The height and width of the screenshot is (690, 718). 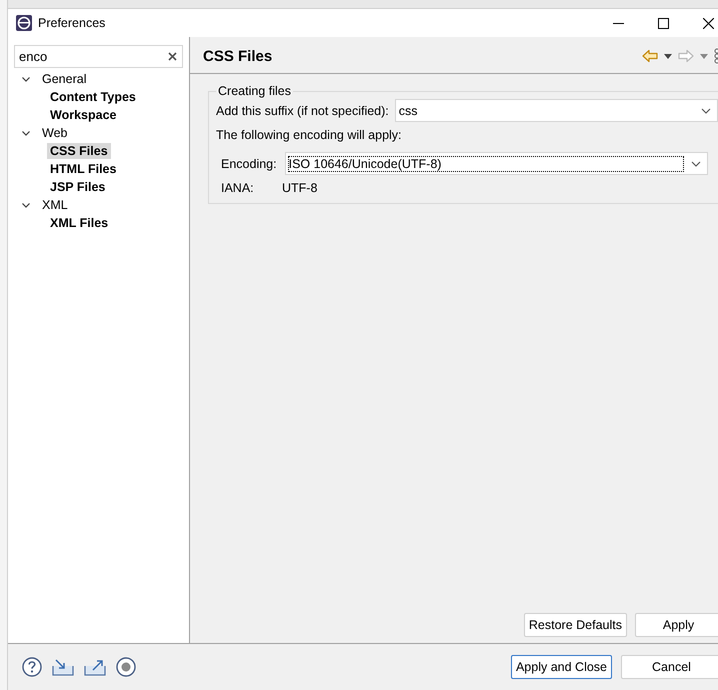 I want to click on clear-icon, so click(x=172, y=56).